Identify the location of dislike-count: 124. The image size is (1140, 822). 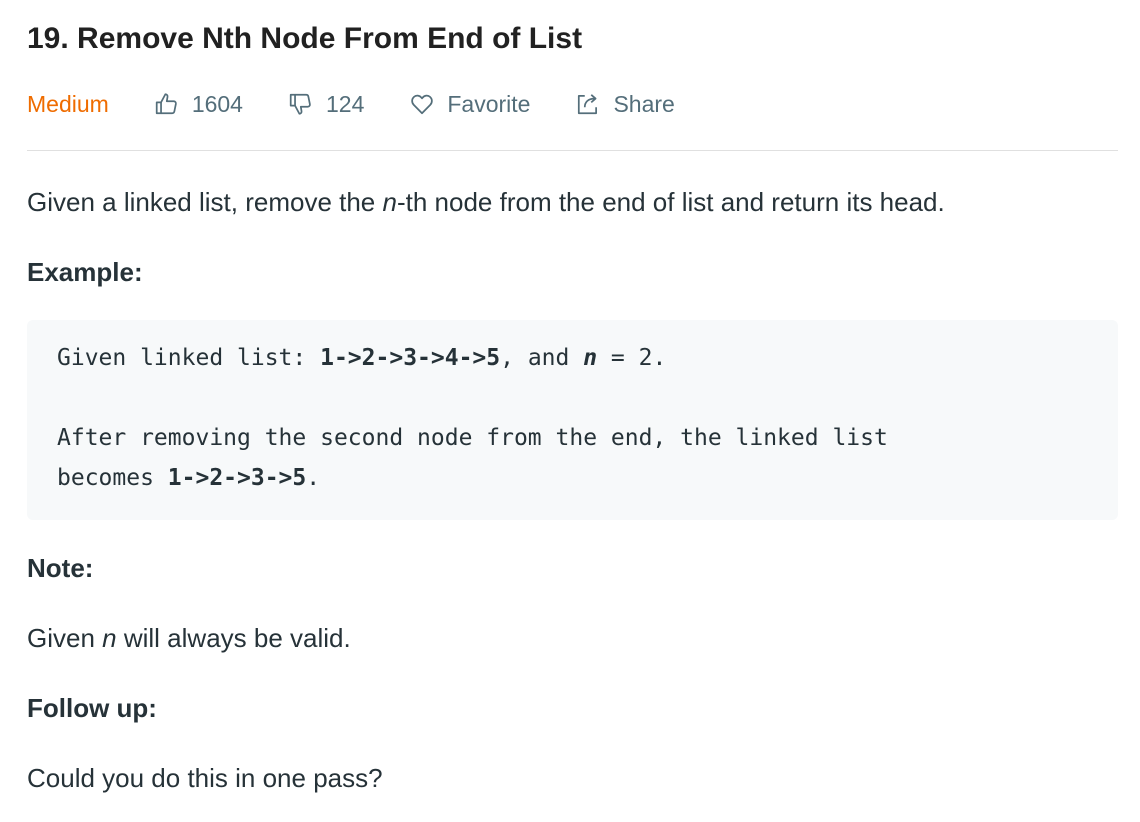
(345, 103).